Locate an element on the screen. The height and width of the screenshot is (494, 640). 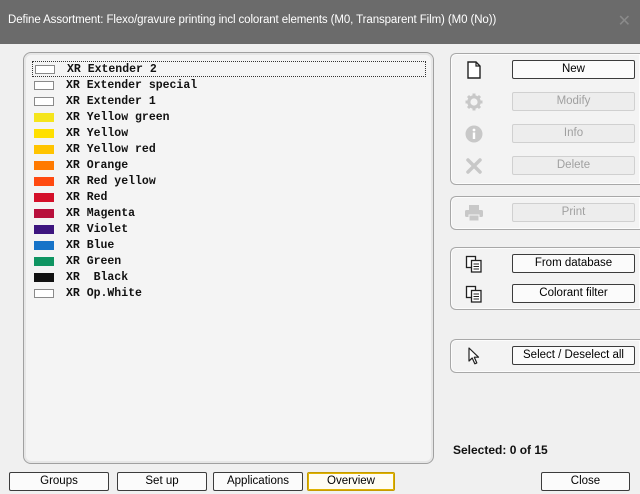
delete-x-icon is located at coordinates (474, 166).